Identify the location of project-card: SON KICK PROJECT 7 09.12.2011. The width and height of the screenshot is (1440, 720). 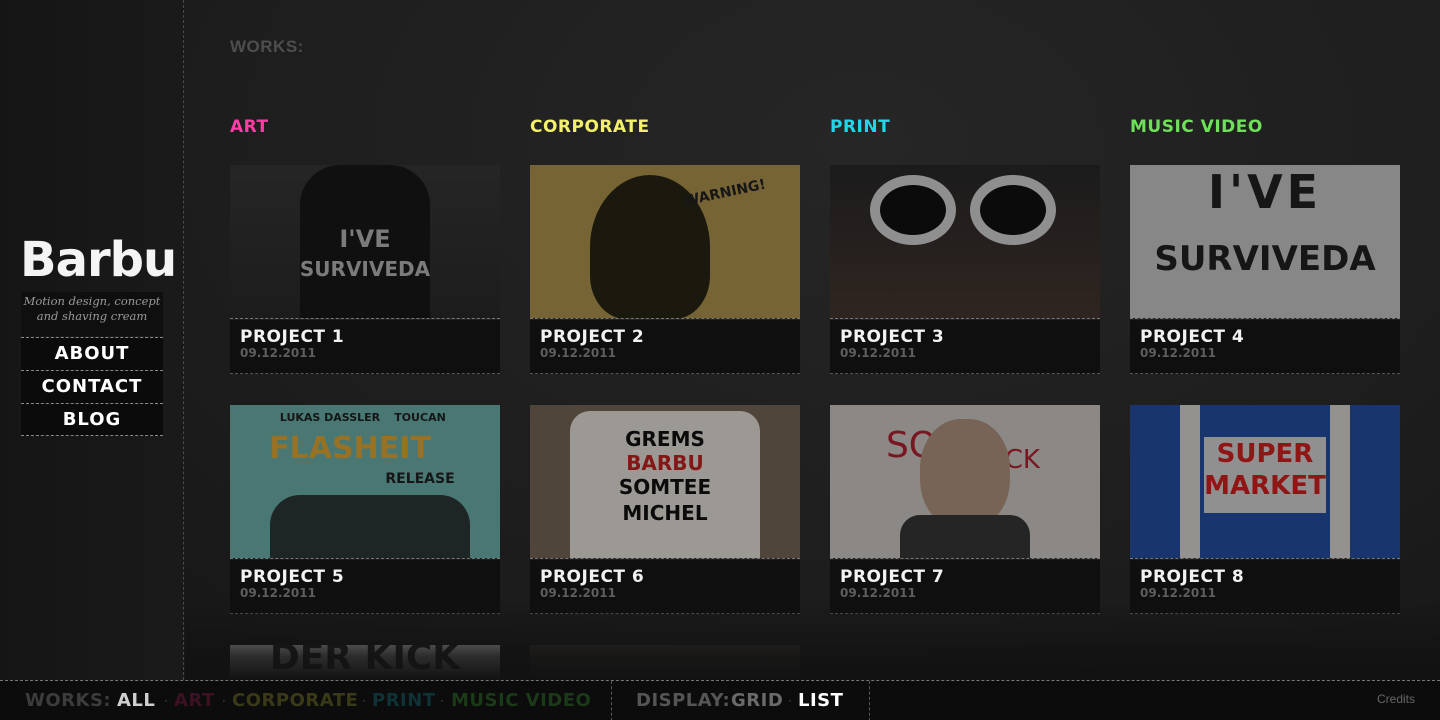
(965, 509).